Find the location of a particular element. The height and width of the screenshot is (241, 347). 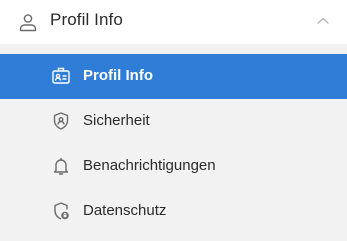

shield-lock-icon is located at coordinates (61, 211).